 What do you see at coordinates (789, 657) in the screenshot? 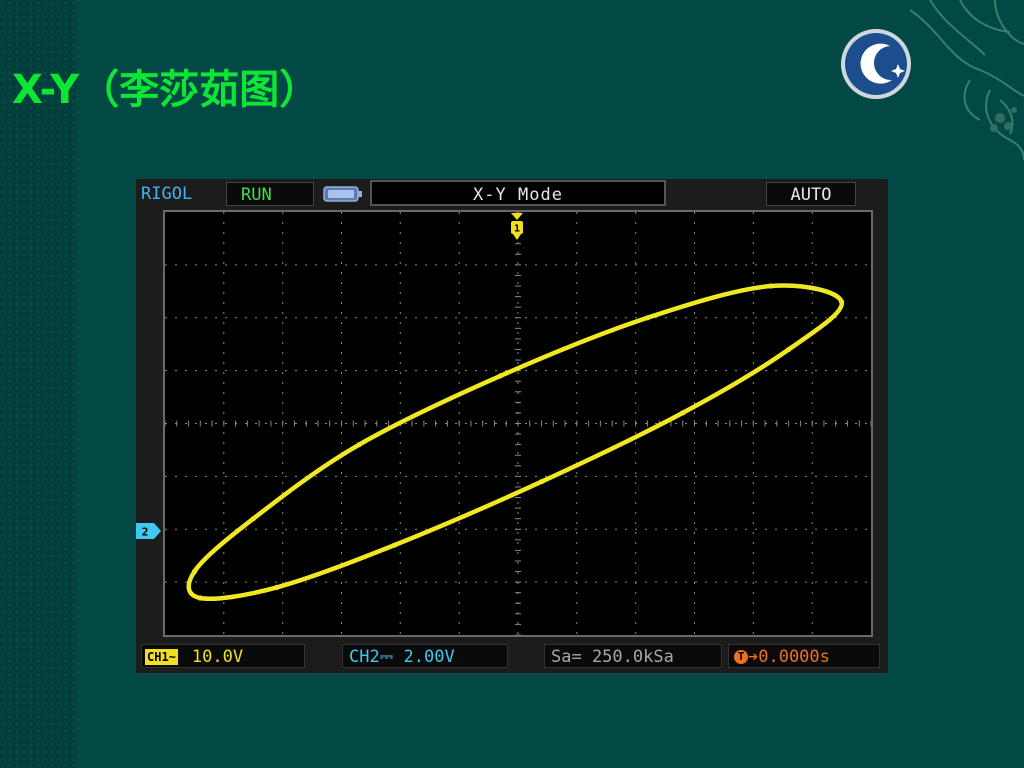
I see `time-offset-value: ➔0.0000s` at bounding box center [789, 657].